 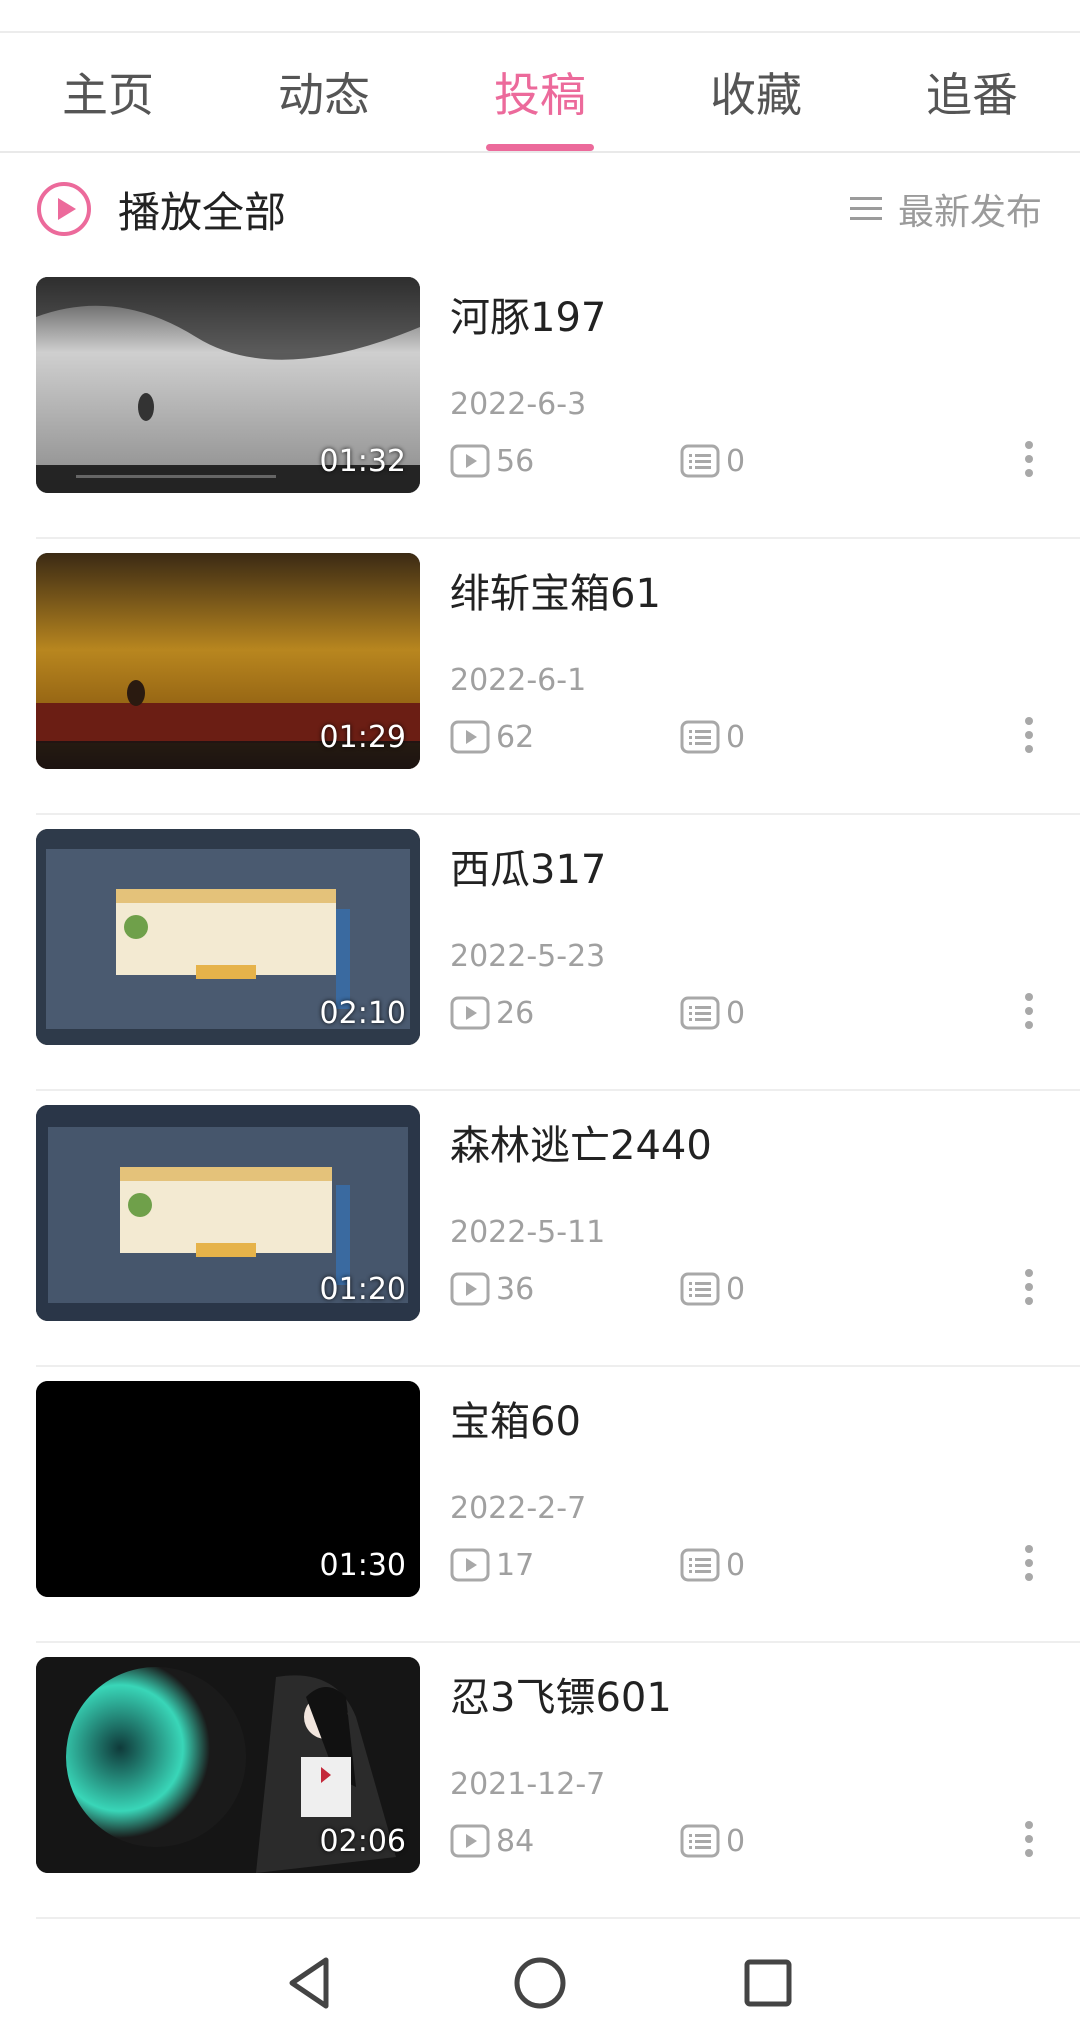 I want to click on play-circle-icon, so click(x=64, y=209).